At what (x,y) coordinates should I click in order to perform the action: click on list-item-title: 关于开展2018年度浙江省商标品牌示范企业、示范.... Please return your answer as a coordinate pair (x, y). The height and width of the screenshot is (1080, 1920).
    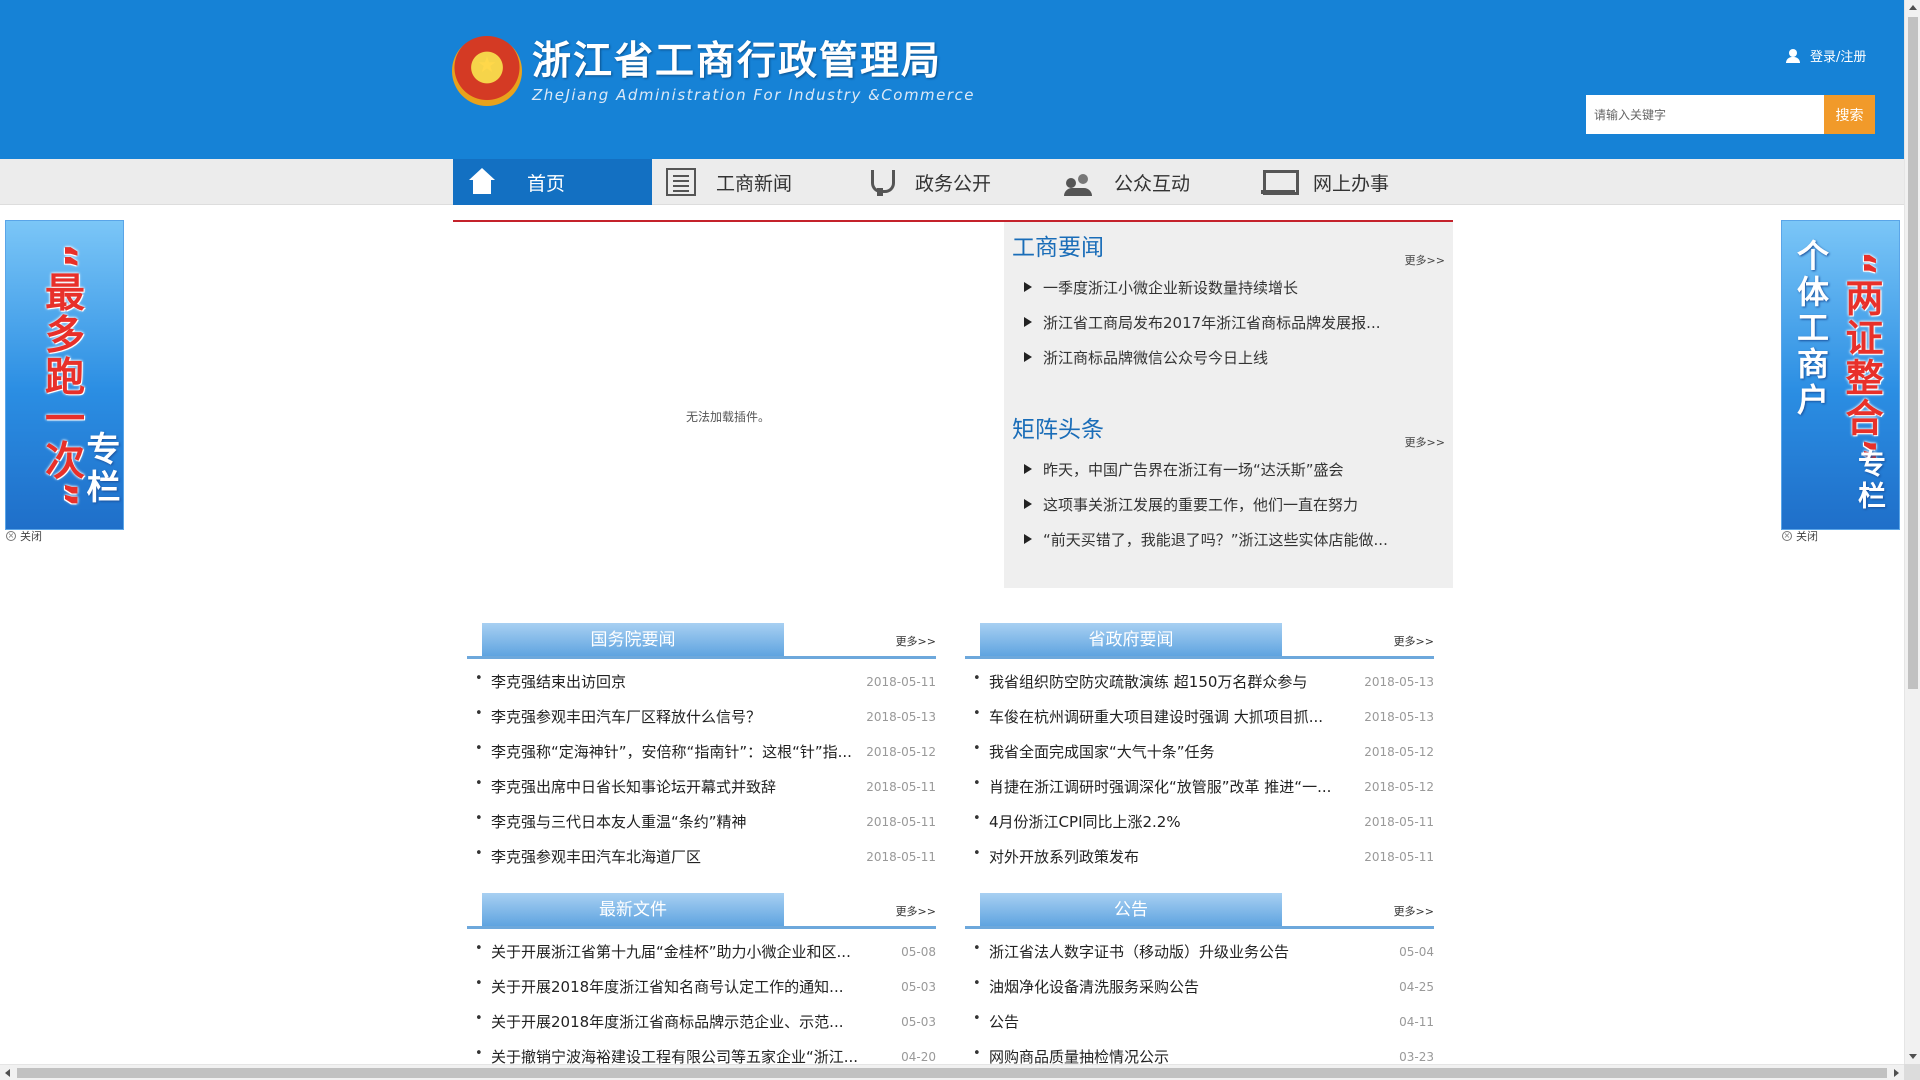
    Looking at the image, I should click on (684, 1021).